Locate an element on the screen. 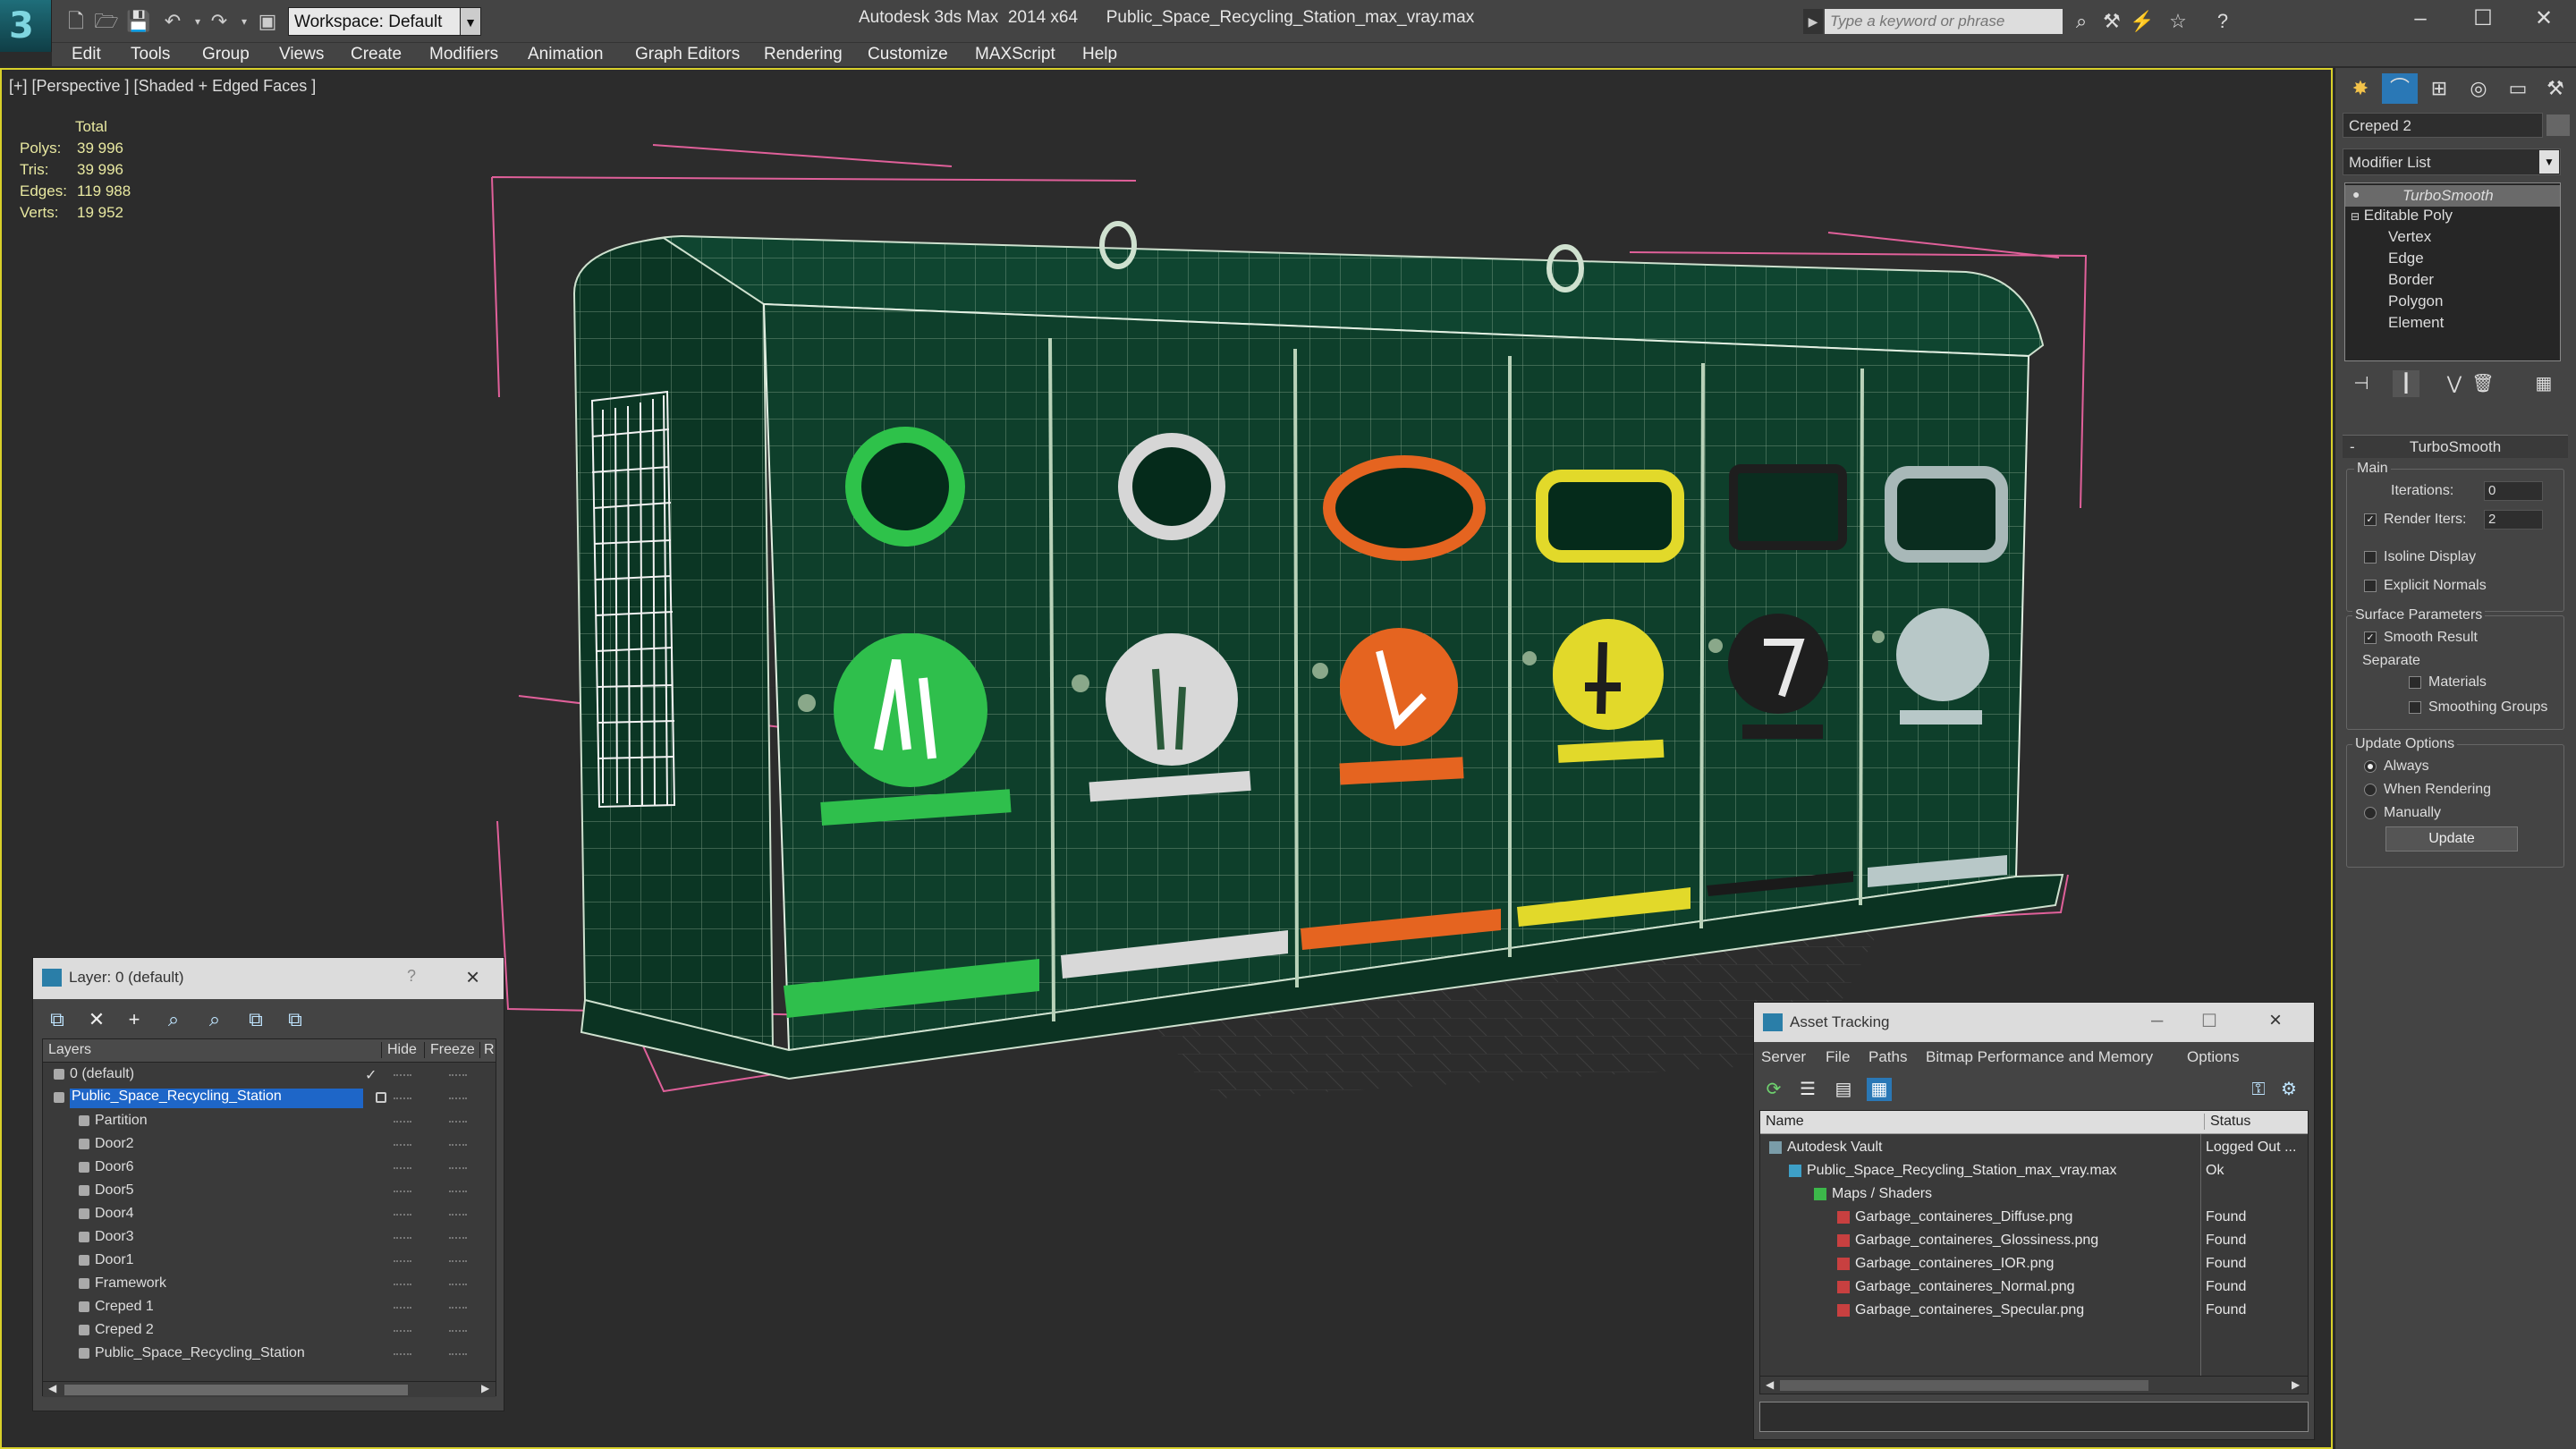 This screenshot has height=1449, width=2576. stack-item-border: Border is located at coordinates (2411, 280).